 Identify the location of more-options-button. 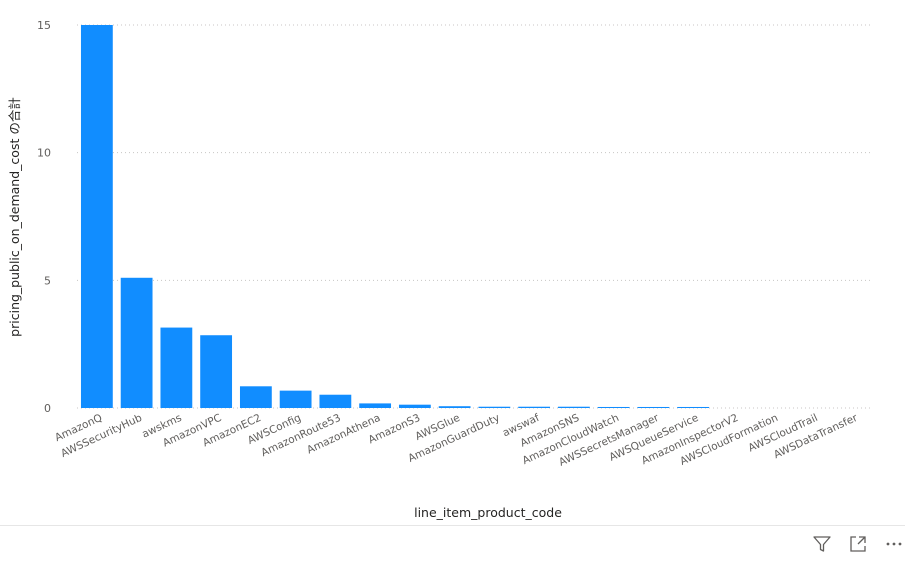
(894, 544).